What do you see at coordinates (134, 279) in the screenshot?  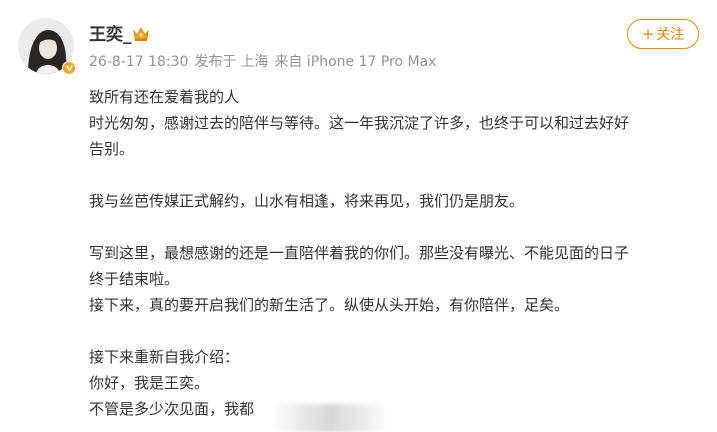 I see `content-line: 终于结束啦。` at bounding box center [134, 279].